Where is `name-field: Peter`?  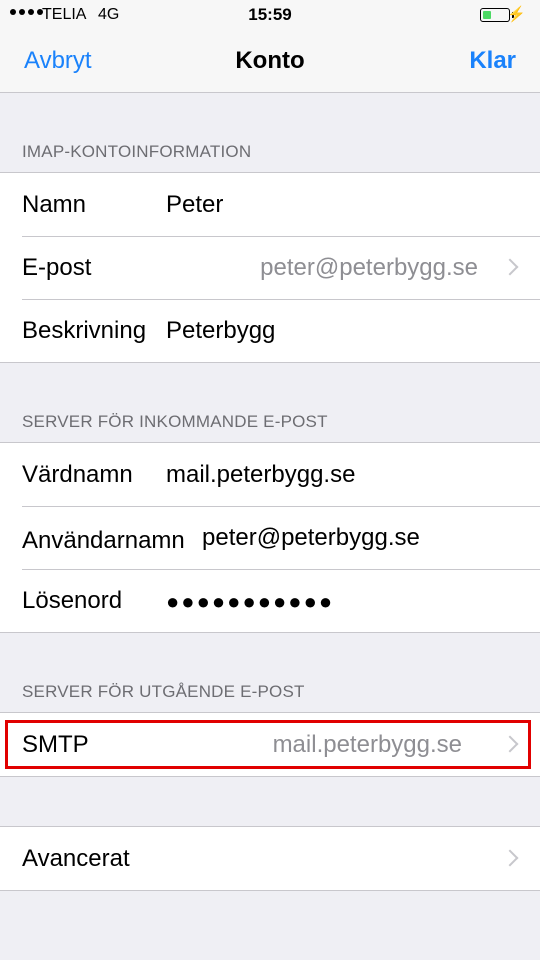 name-field: Peter is located at coordinates (194, 205).